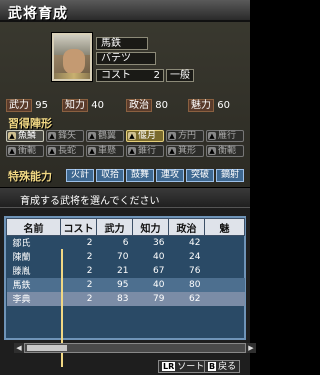 This screenshot has height=375, width=320. I want to click on cell-int: 79, so click(150, 298).